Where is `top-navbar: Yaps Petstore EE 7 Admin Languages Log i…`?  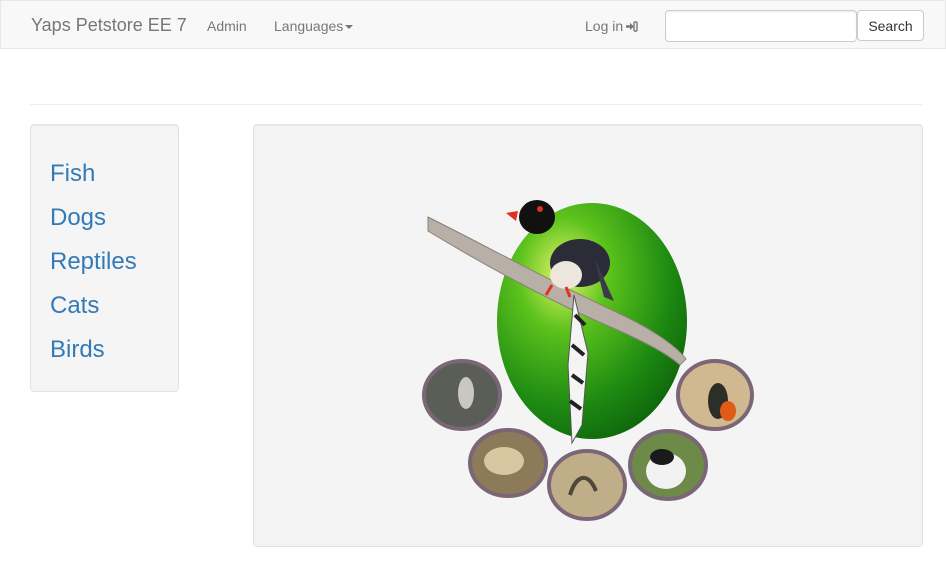 top-navbar: Yaps Petstore EE 7 Admin Languages Log i… is located at coordinates (473, 24).